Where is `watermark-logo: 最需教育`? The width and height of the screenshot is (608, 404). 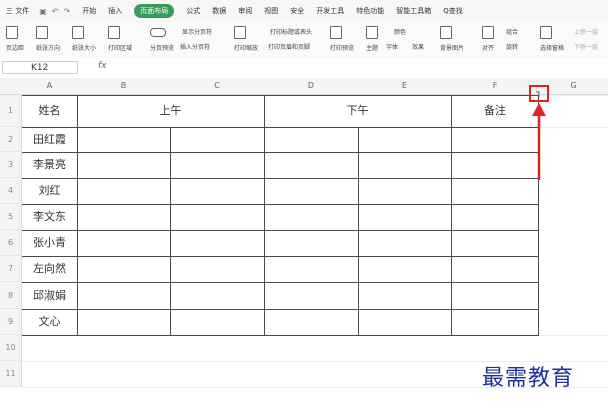
watermark-logo: 最需教育 is located at coordinates (528, 378).